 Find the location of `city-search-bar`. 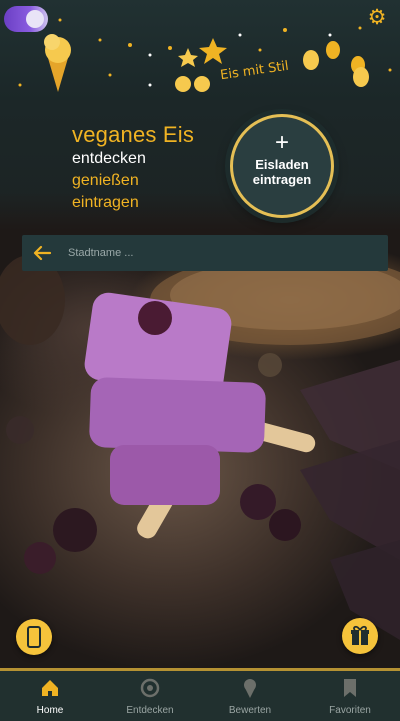

city-search-bar is located at coordinates (205, 253).